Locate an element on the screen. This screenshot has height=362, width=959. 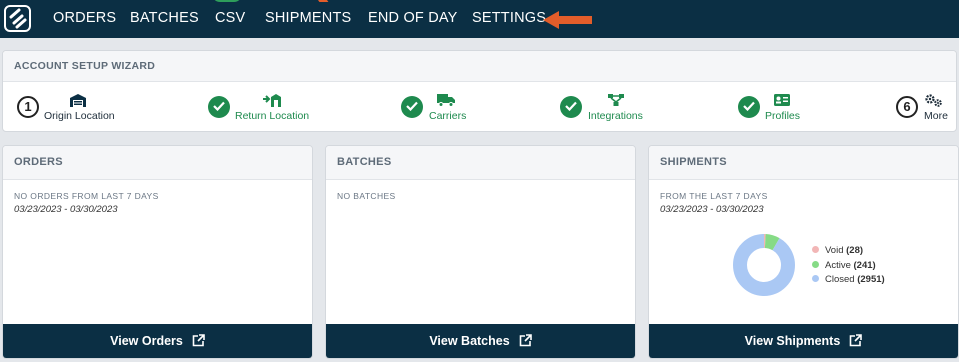
id-card-icon is located at coordinates (782, 100).